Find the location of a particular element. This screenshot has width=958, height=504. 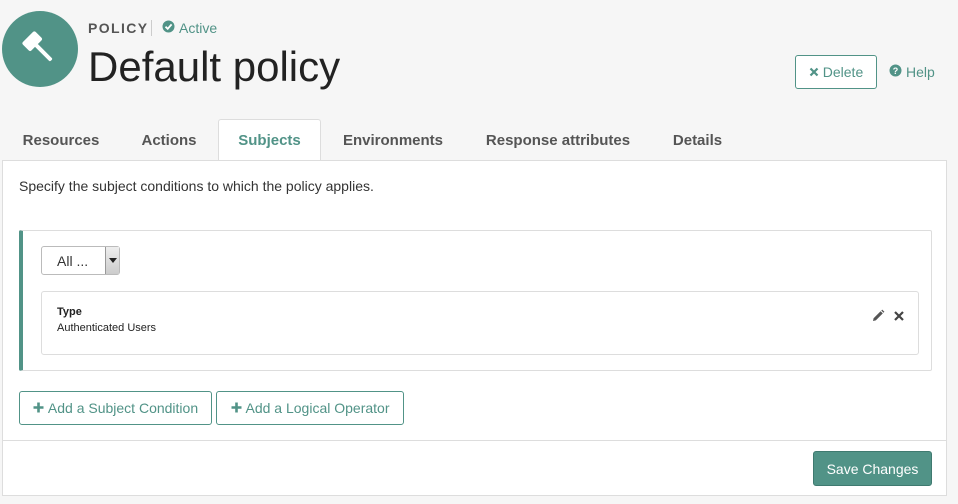

help-link-label: Help is located at coordinates (920, 72).